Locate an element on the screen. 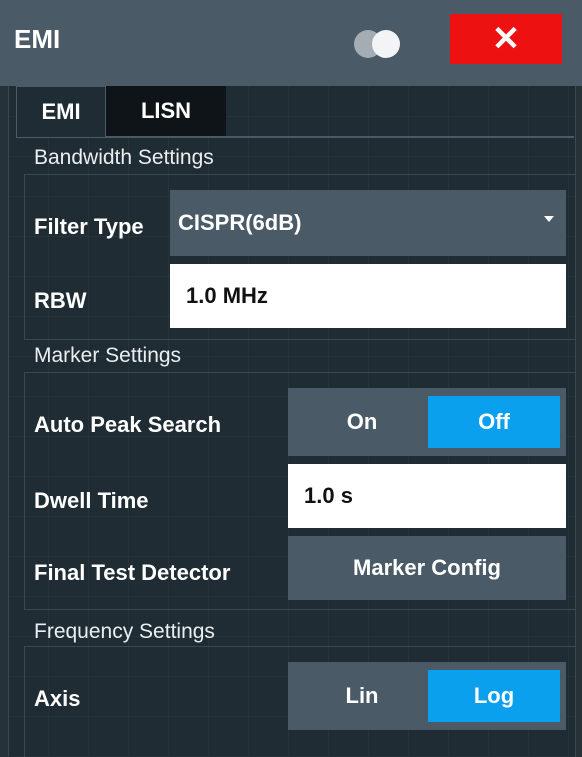  tab-bar: EMI LISN is located at coordinates (295, 112).